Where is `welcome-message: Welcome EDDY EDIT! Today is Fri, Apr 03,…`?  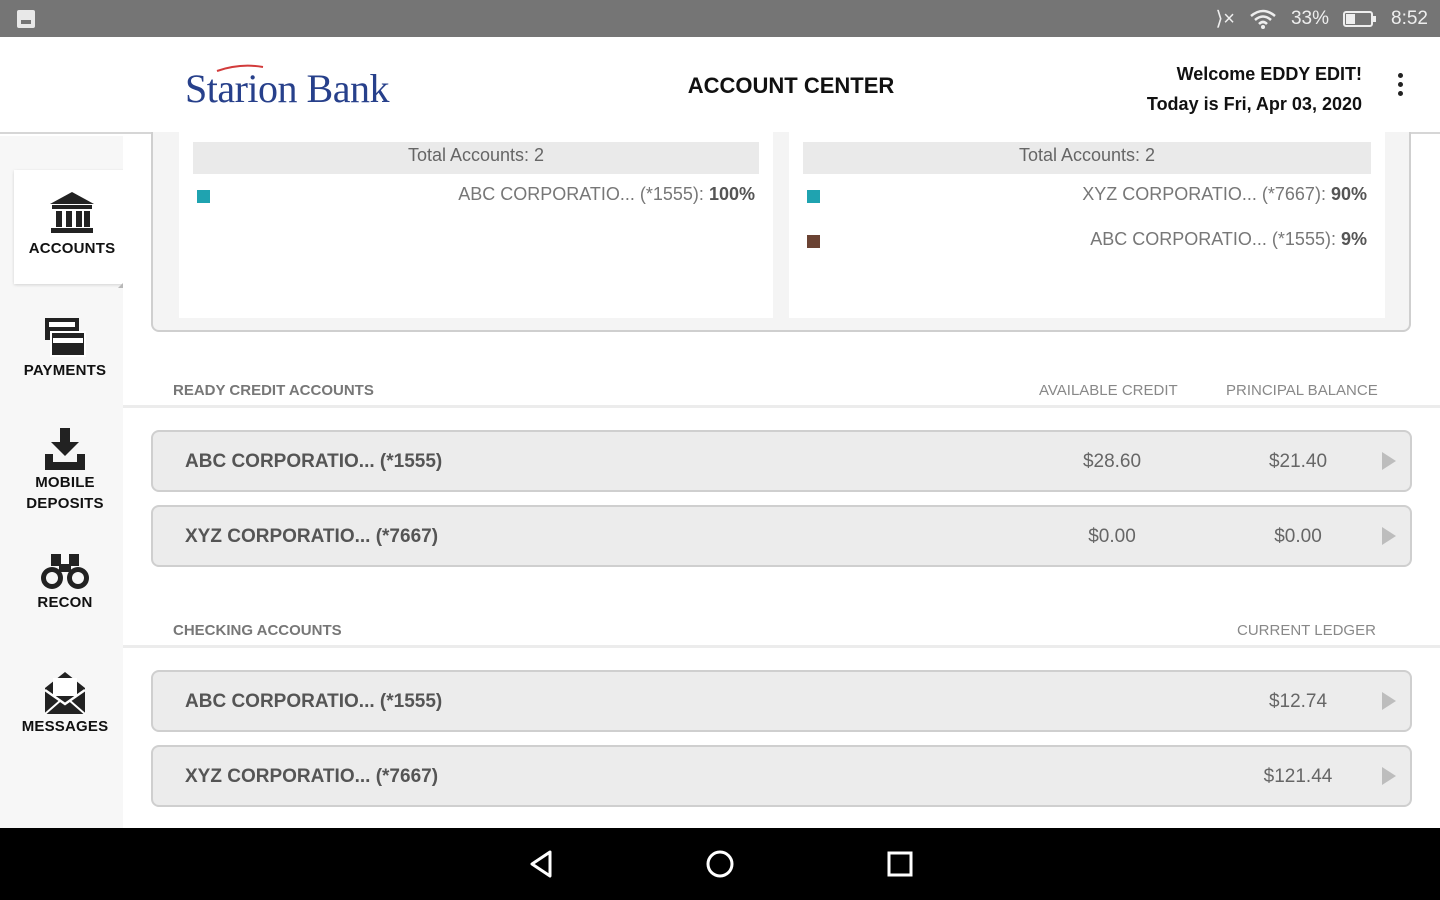 welcome-message: Welcome EDDY EDIT! Today is Fri, Apr 03,… is located at coordinates (1254, 89).